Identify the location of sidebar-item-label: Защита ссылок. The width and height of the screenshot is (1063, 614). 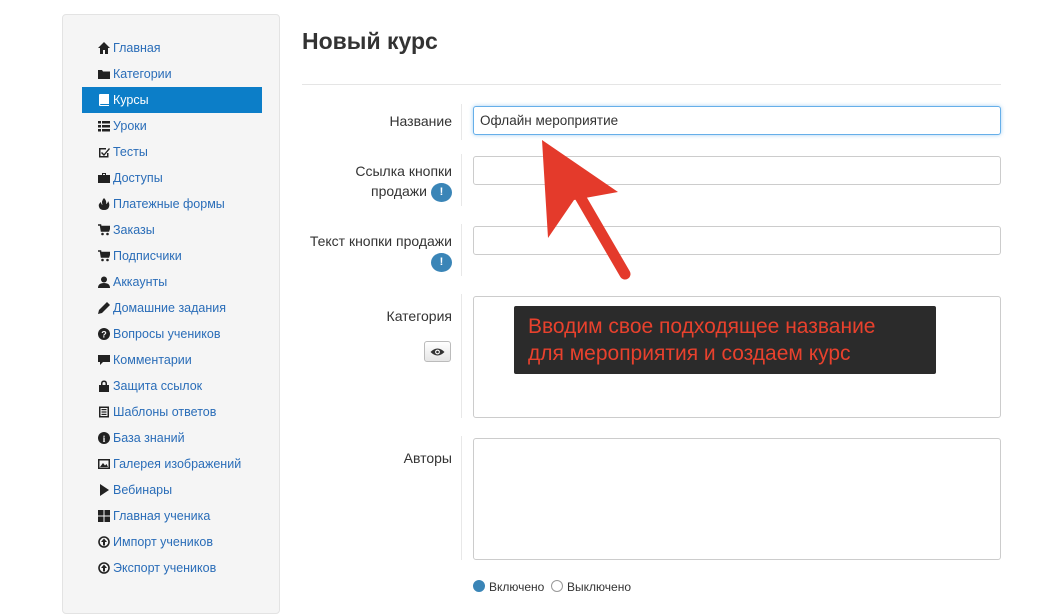
(158, 386).